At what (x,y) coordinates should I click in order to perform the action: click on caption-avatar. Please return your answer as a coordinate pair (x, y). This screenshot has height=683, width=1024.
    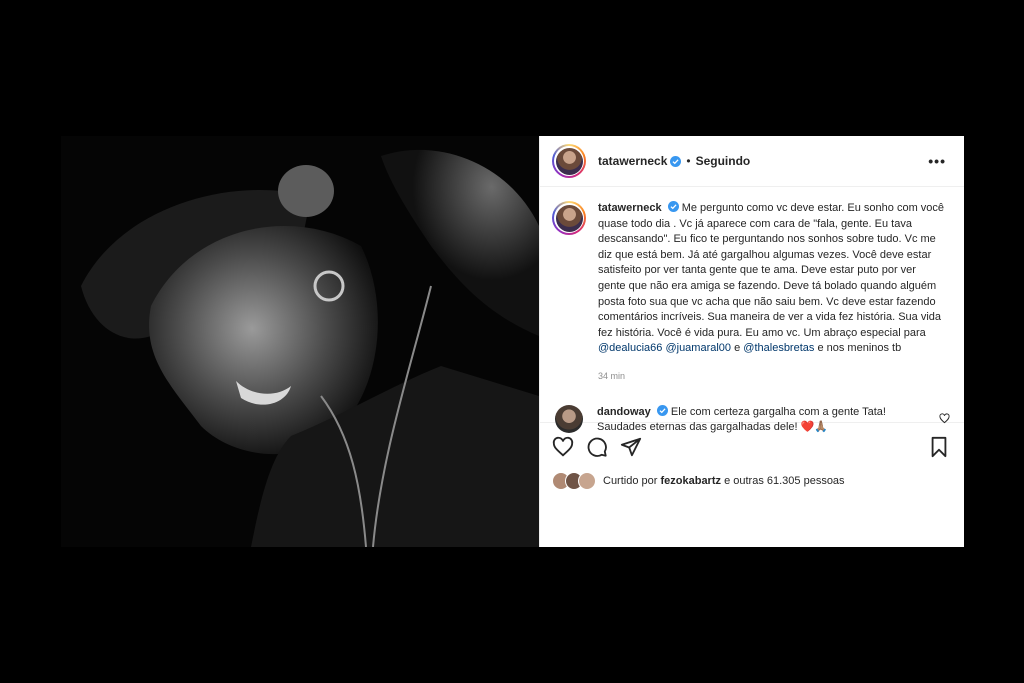
    Looking at the image, I should click on (569, 218).